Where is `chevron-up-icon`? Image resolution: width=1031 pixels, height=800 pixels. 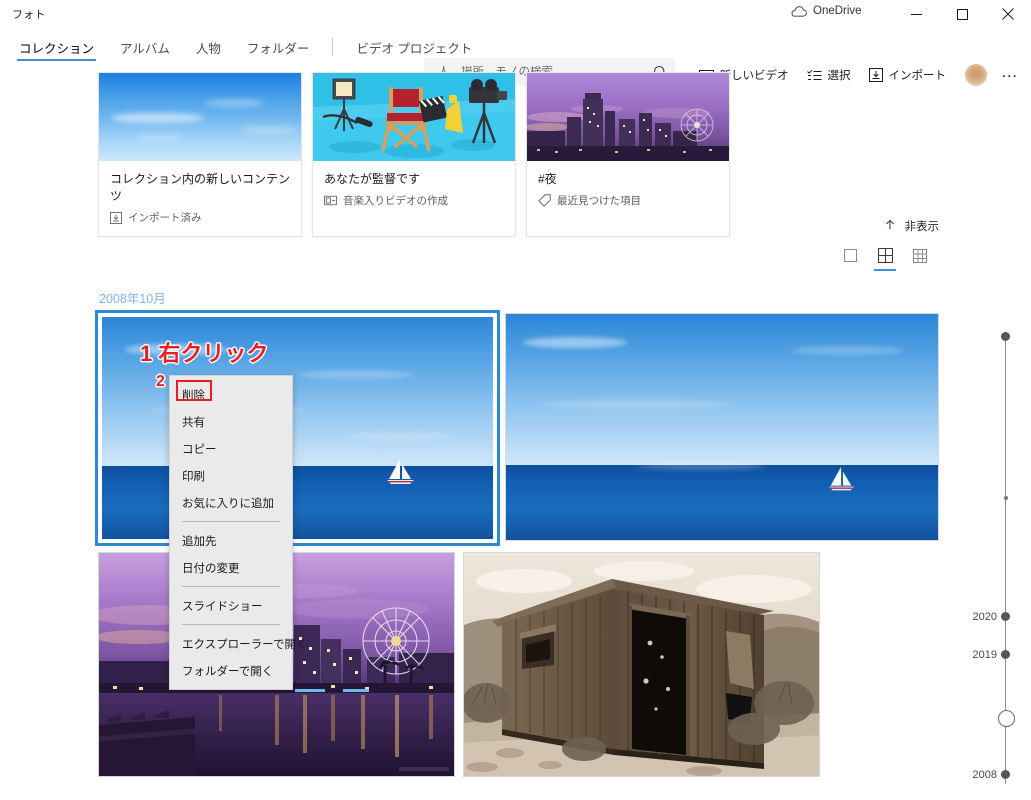
chevron-up-icon is located at coordinates (890, 226).